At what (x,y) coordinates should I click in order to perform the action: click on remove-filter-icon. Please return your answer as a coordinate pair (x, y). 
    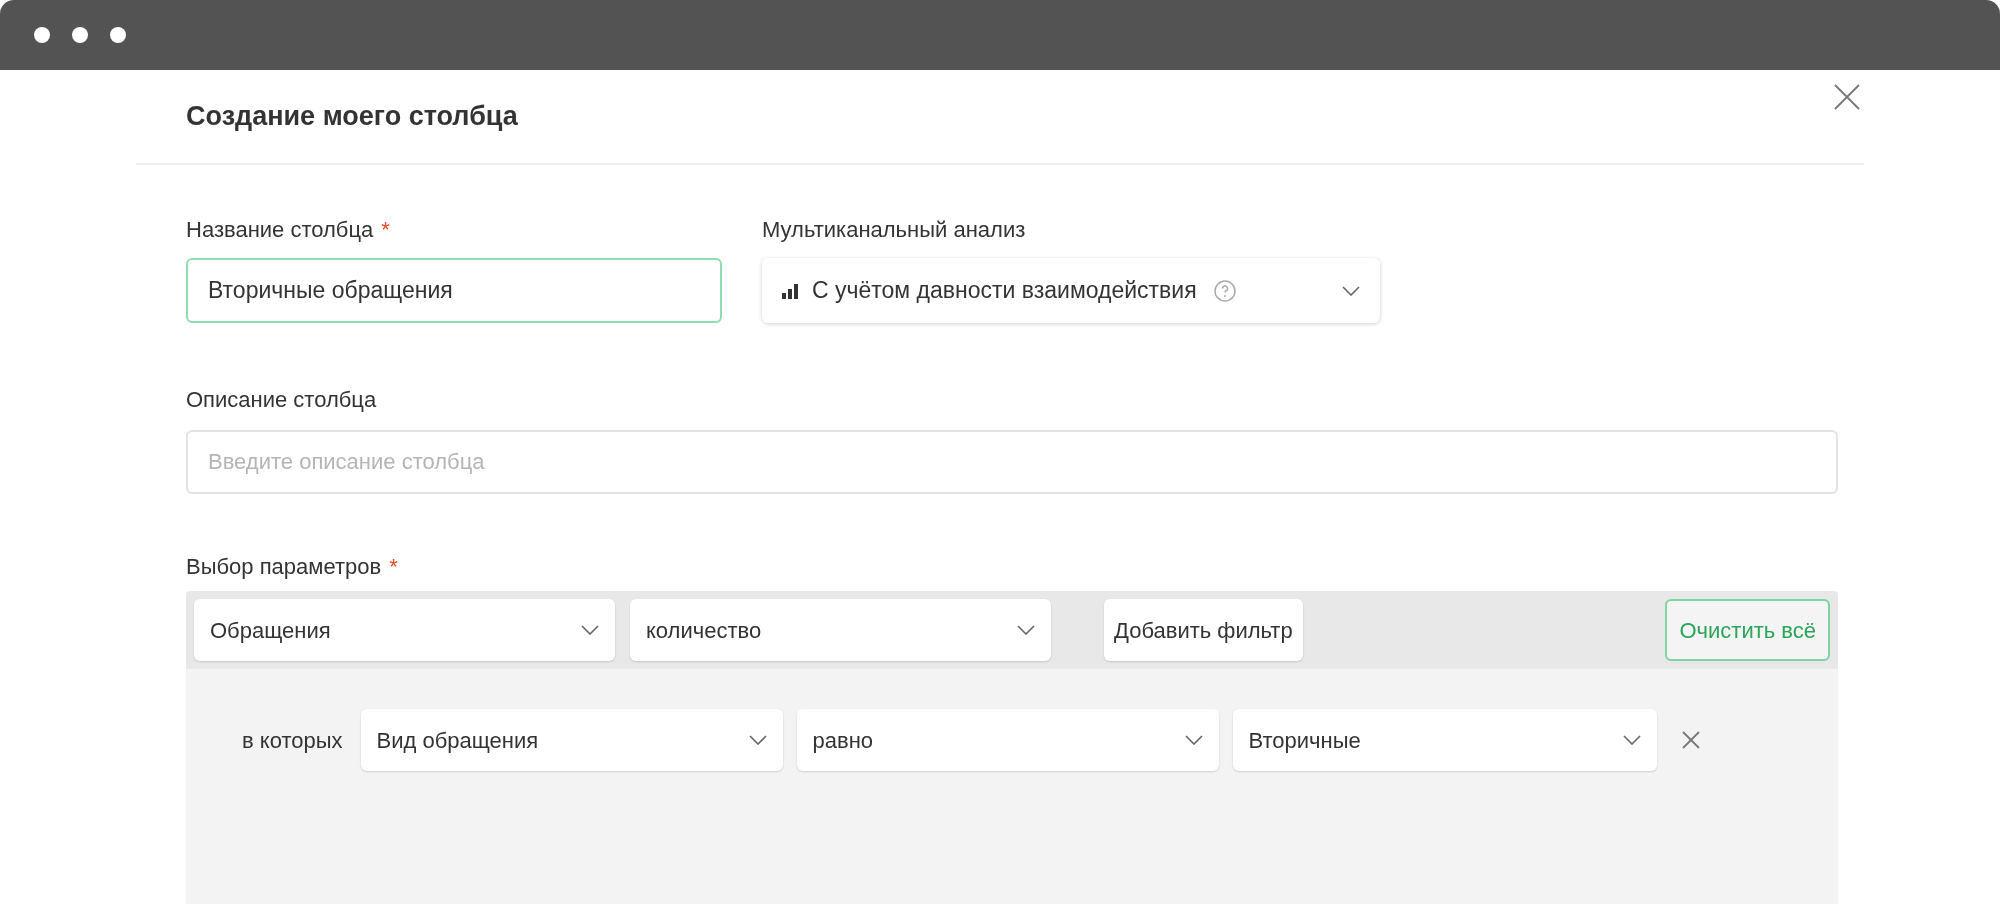
    Looking at the image, I should click on (1690, 740).